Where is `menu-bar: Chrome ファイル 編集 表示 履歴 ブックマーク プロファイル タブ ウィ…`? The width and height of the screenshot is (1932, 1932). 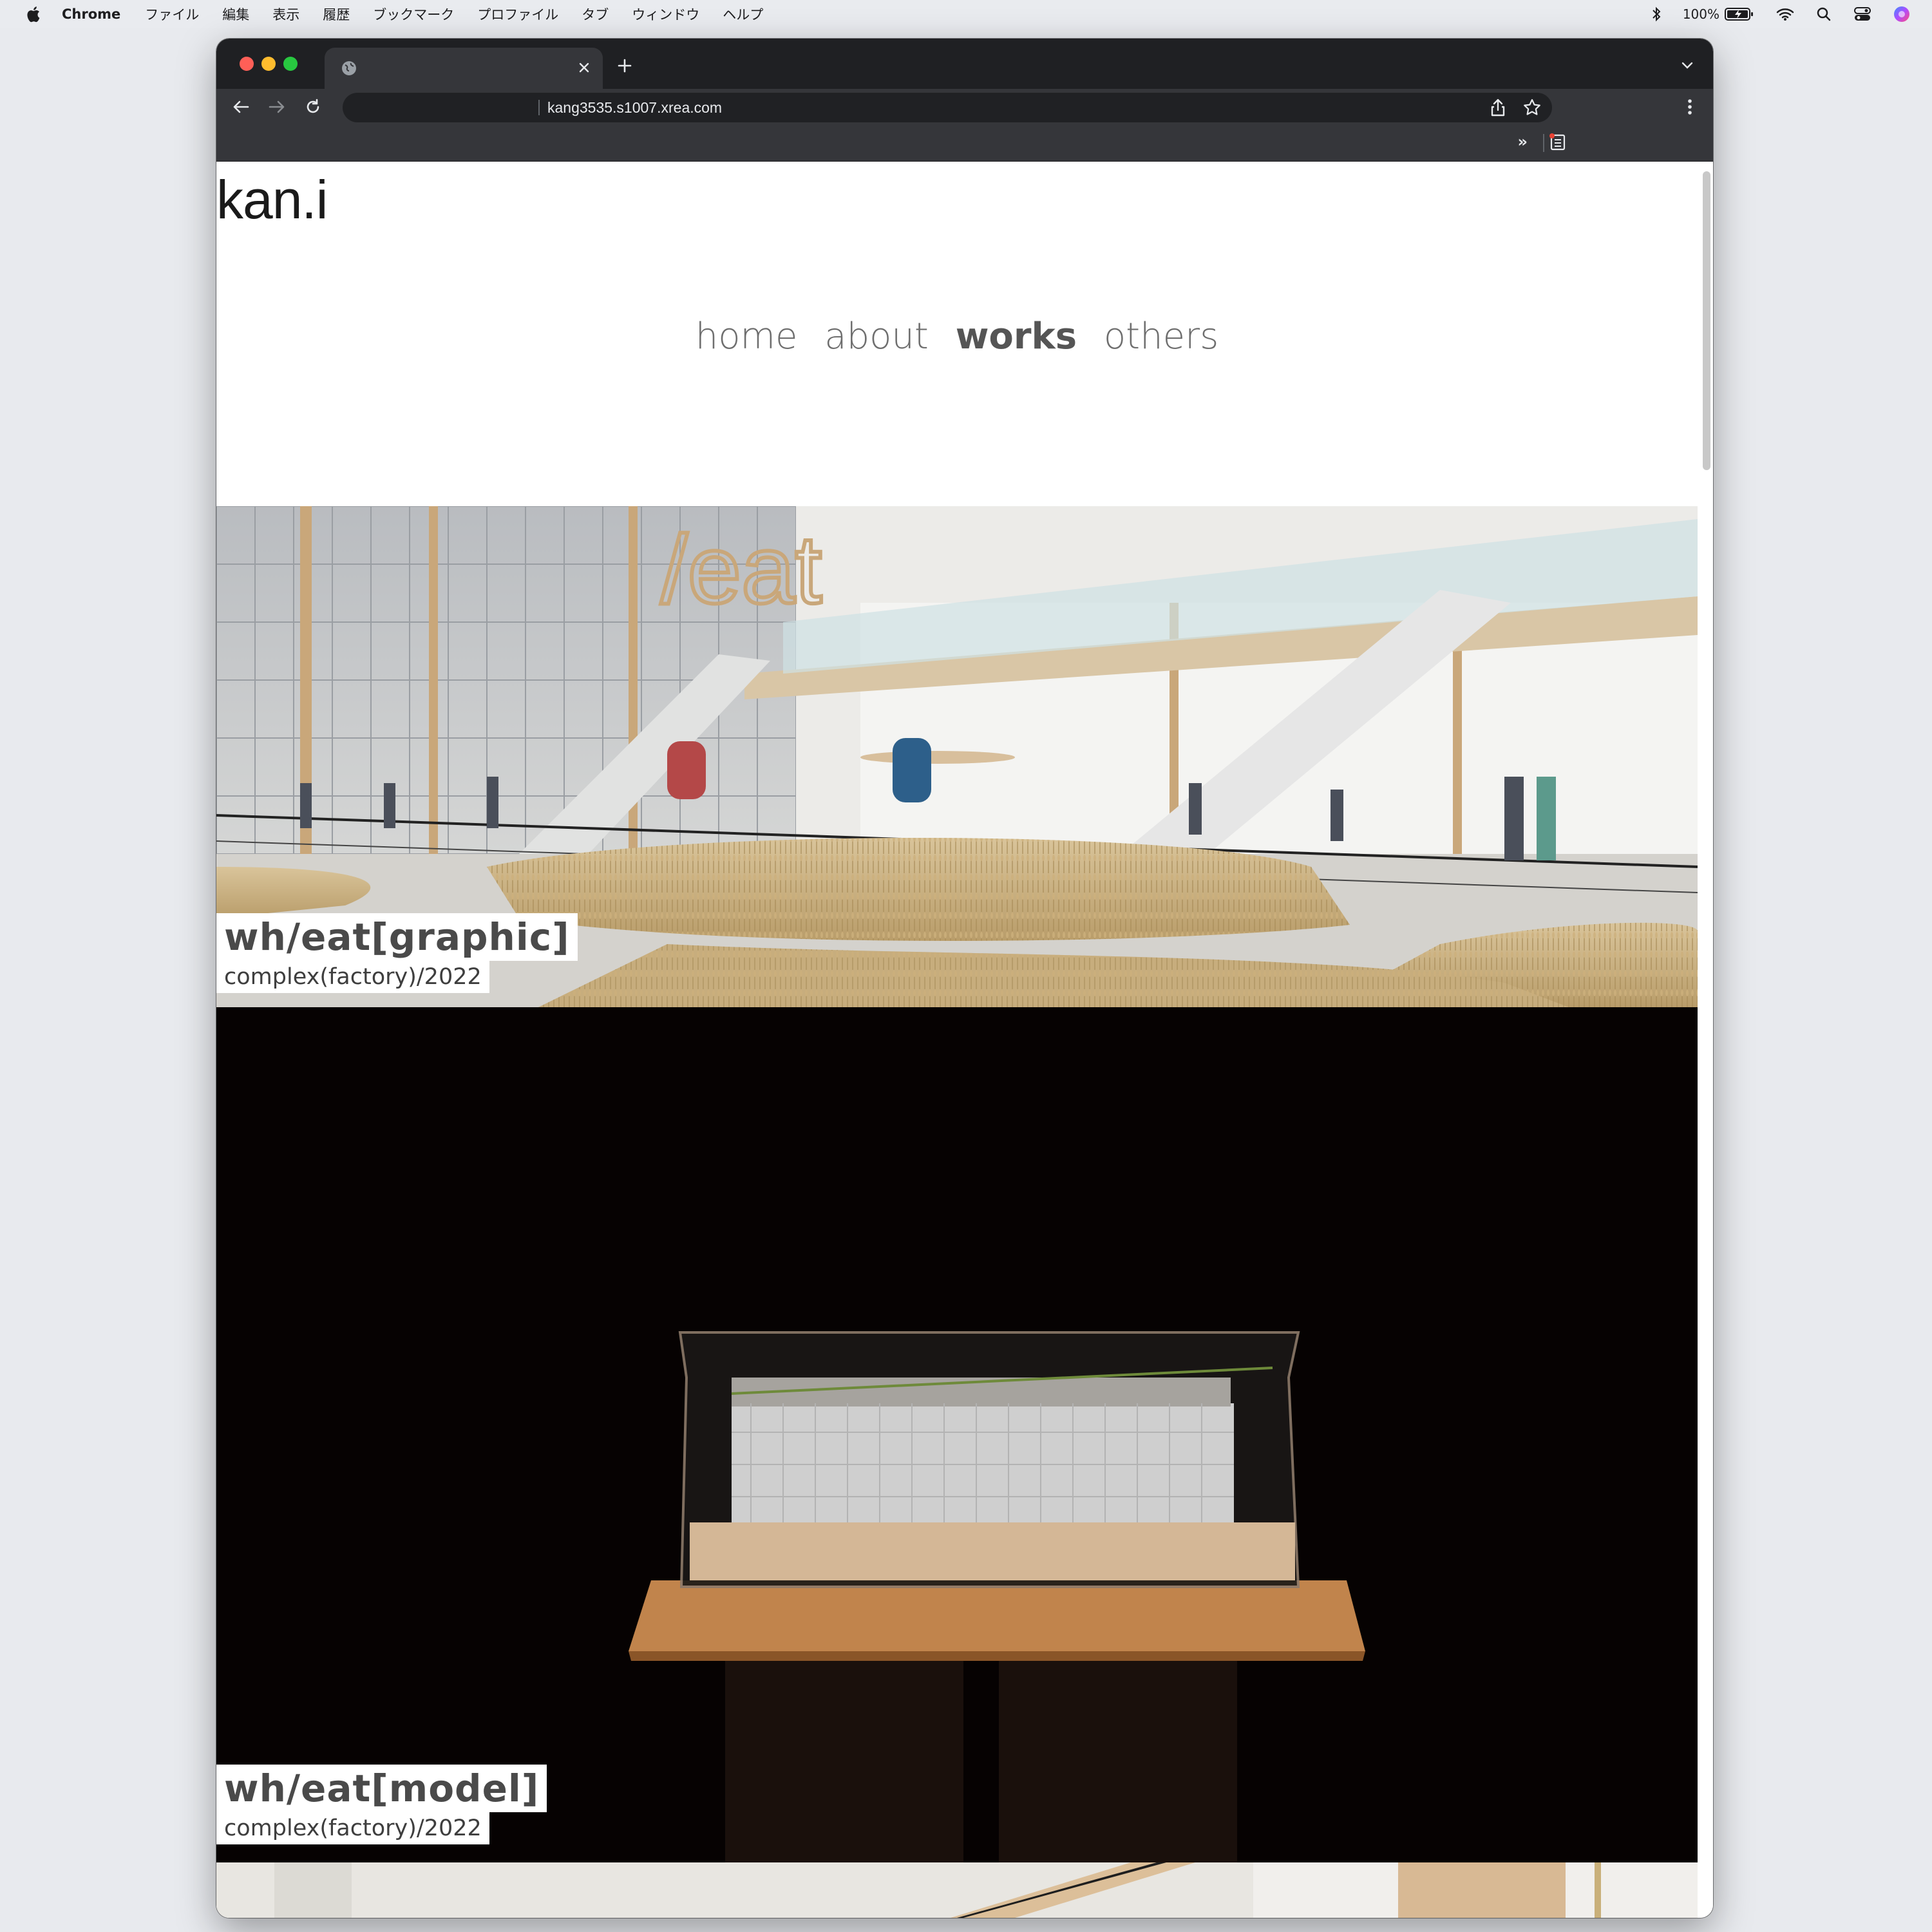 menu-bar: Chrome ファイル 編集 表示 履歴 ブックマーク プロファイル タブ ウィ… is located at coordinates (966, 14).